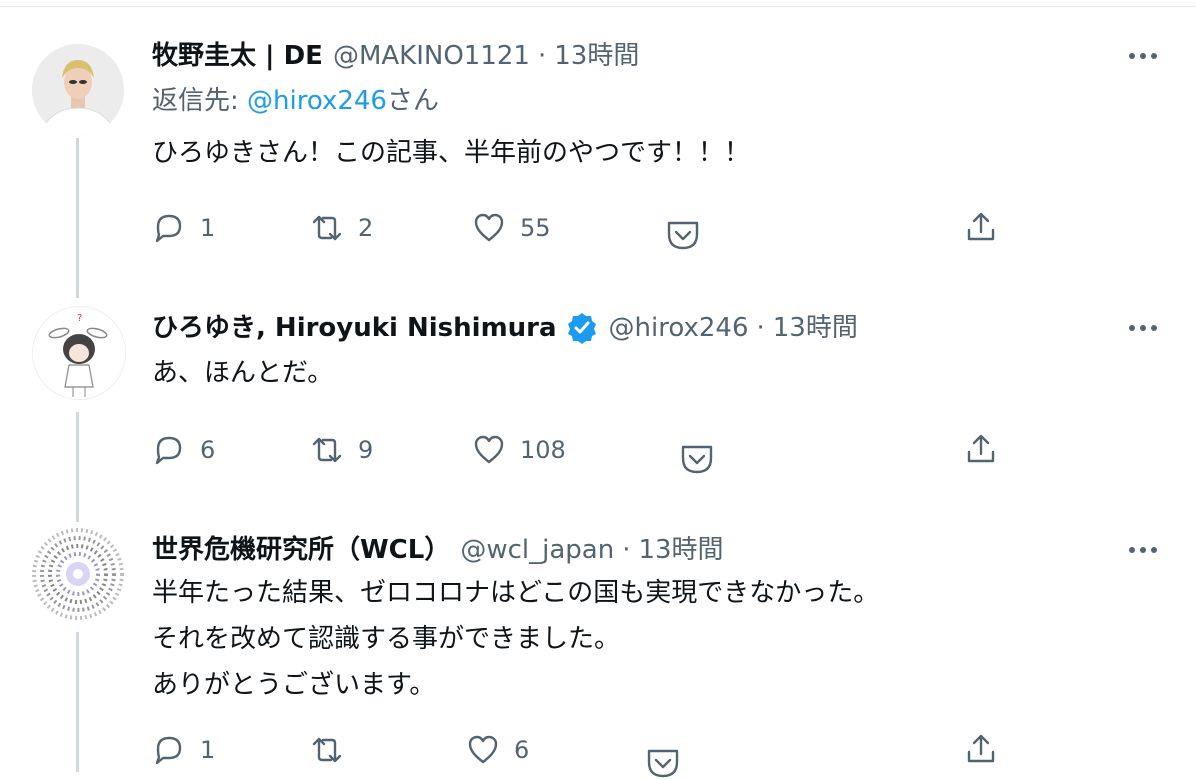 Image resolution: width=1196 pixels, height=780 pixels. What do you see at coordinates (516, 593) in the screenshot?
I see `tweet-text-line: 半年たった結果、ゼロコロナはどこの国も実現できなかった。` at bounding box center [516, 593].